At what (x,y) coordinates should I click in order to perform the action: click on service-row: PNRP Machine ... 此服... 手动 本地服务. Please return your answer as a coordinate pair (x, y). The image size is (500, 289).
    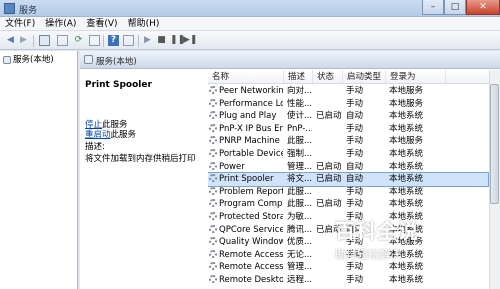
    Looking at the image, I should click on (348, 141).